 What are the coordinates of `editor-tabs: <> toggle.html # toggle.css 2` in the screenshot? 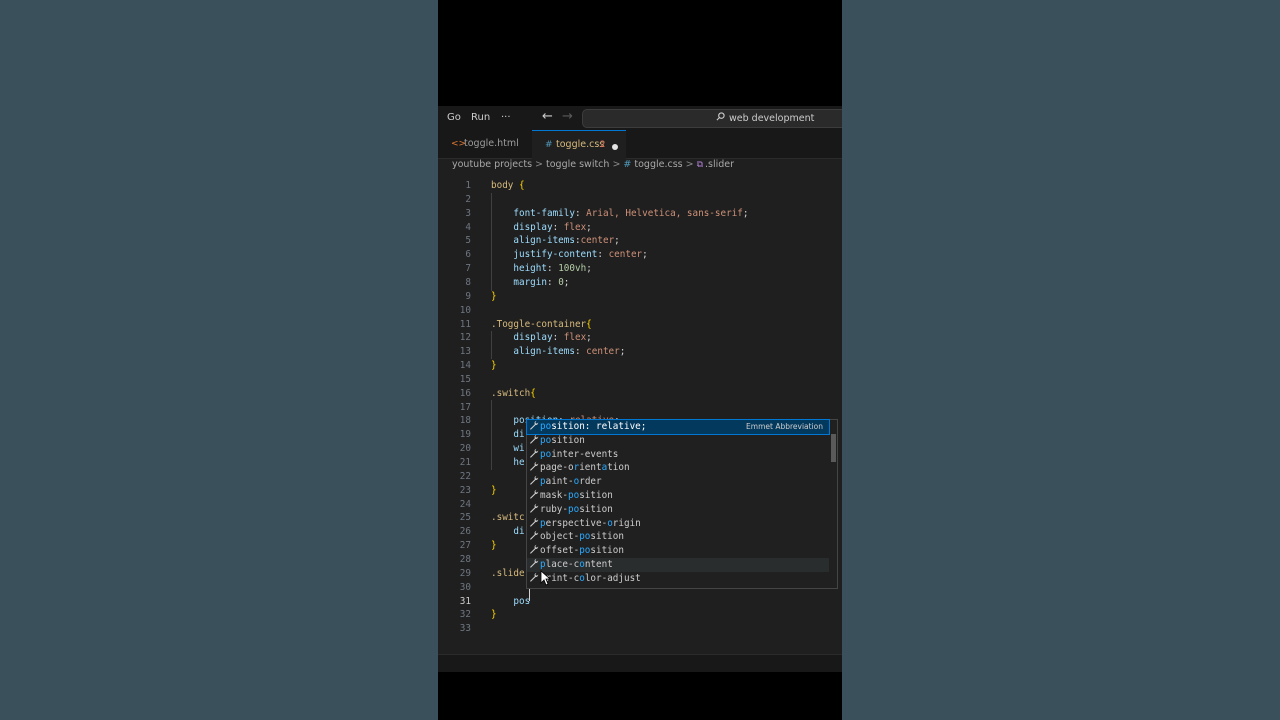 It's located at (640, 144).